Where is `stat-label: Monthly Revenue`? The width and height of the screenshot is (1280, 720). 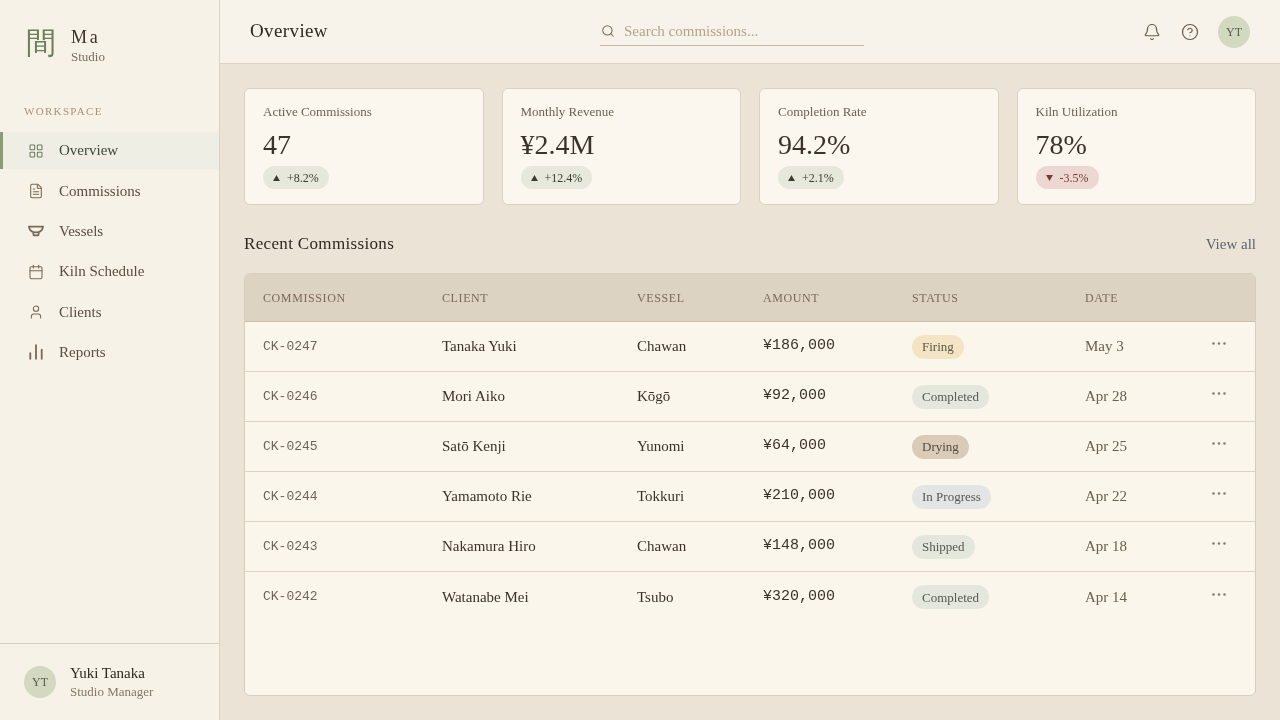
stat-label: Monthly Revenue is located at coordinates (567, 112).